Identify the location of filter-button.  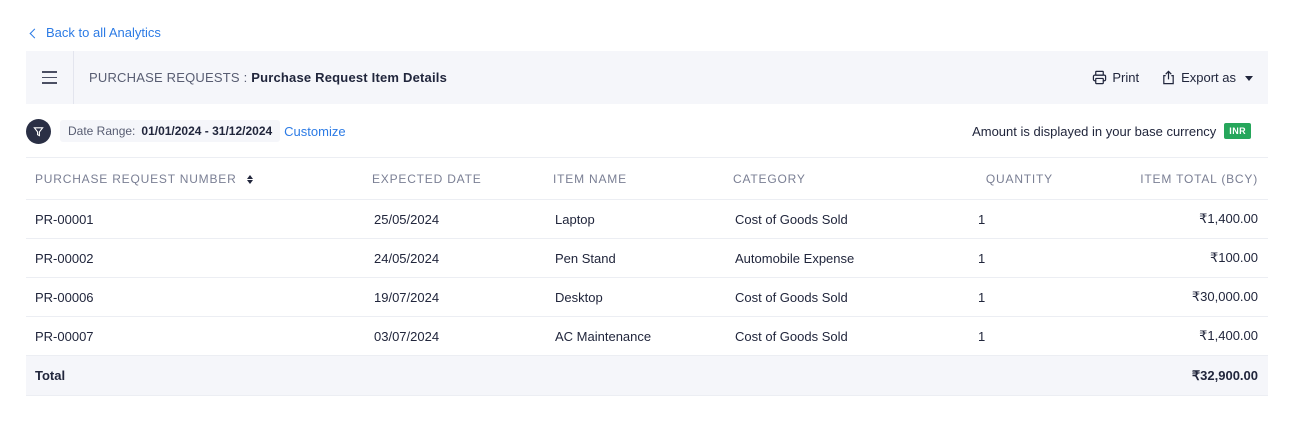
(38, 131).